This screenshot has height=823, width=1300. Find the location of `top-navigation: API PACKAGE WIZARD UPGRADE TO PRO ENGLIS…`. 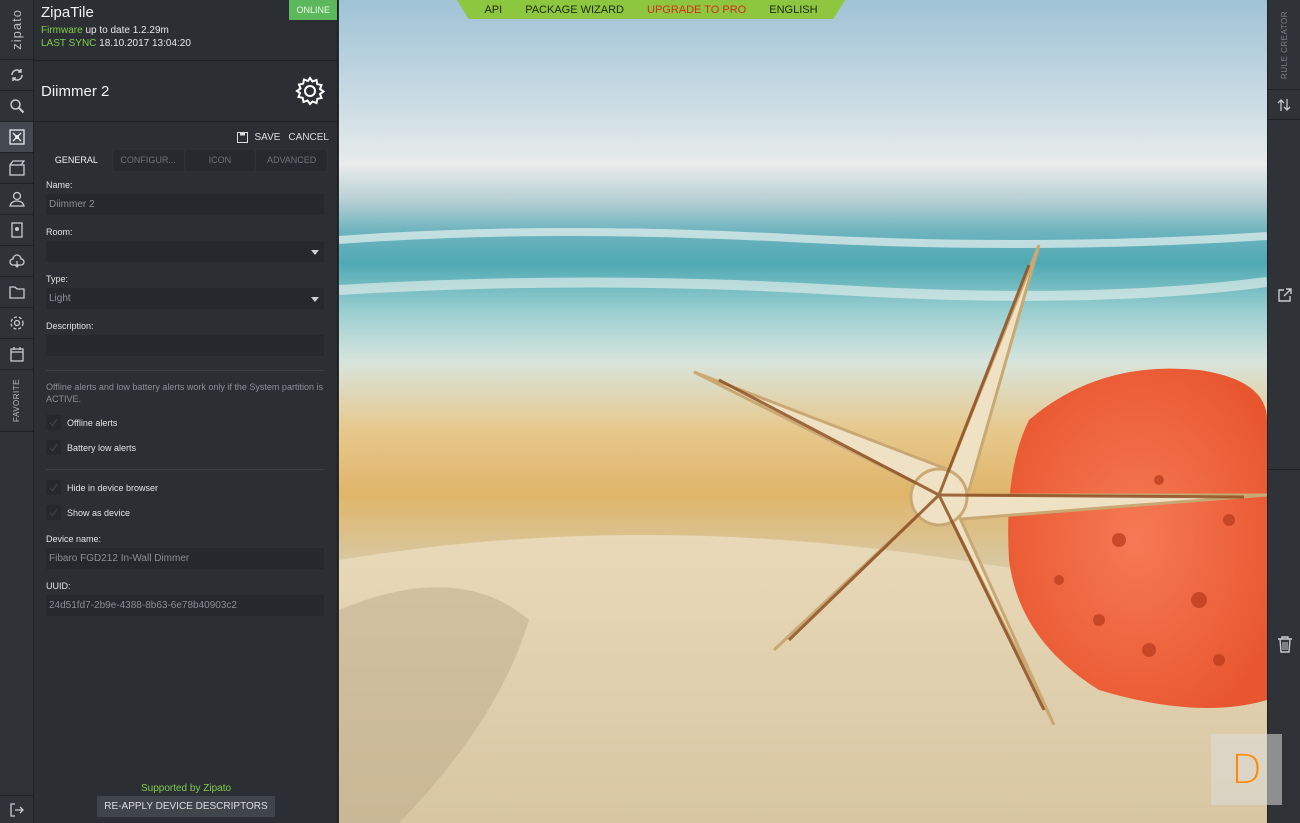

top-navigation: API PACKAGE WIZARD UPGRADE TO PRO ENGLIS… is located at coordinates (651, 9).